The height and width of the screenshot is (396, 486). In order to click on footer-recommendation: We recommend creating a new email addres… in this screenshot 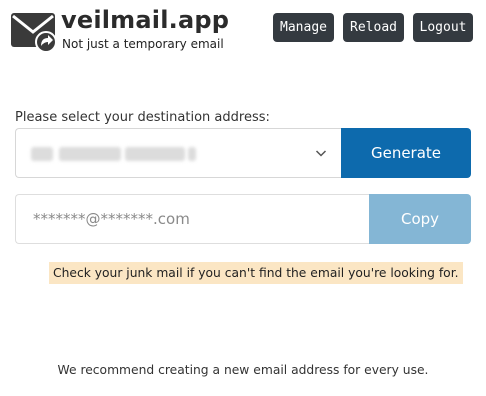, I will do `click(243, 370)`.